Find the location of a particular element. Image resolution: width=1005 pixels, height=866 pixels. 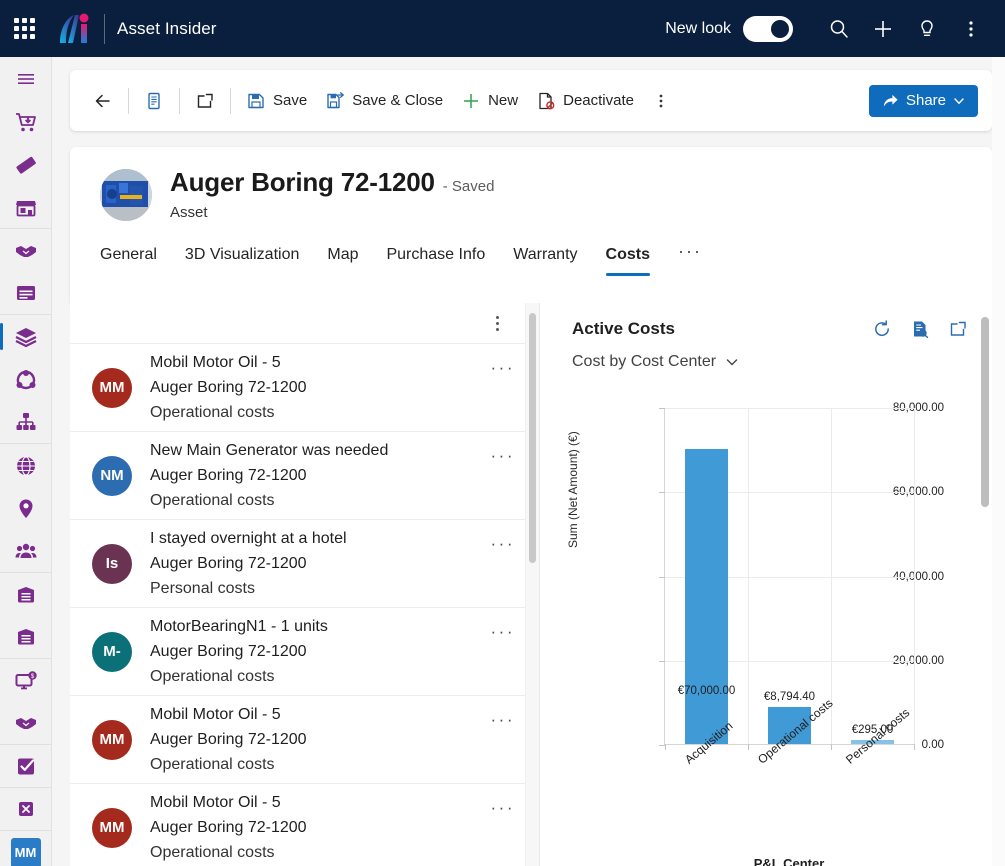

share-button: Share is located at coordinates (923, 100).